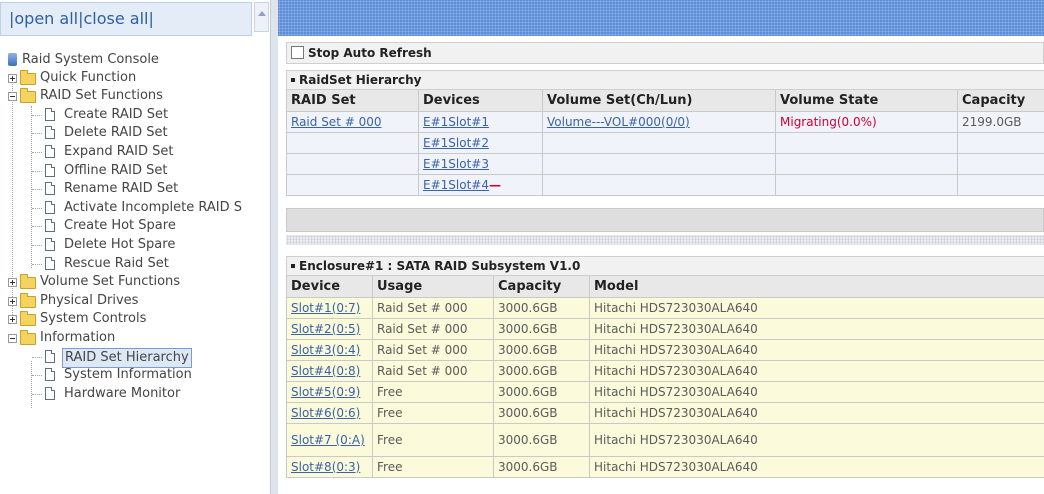  What do you see at coordinates (325, 308) in the screenshot?
I see `slot-link: Slot#1(0:7)` at bounding box center [325, 308].